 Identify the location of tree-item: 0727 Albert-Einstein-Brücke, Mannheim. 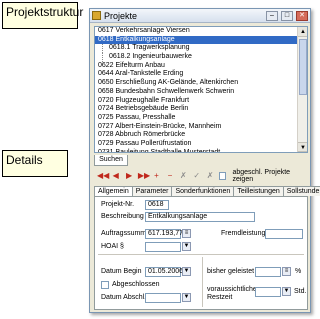
(201, 127).